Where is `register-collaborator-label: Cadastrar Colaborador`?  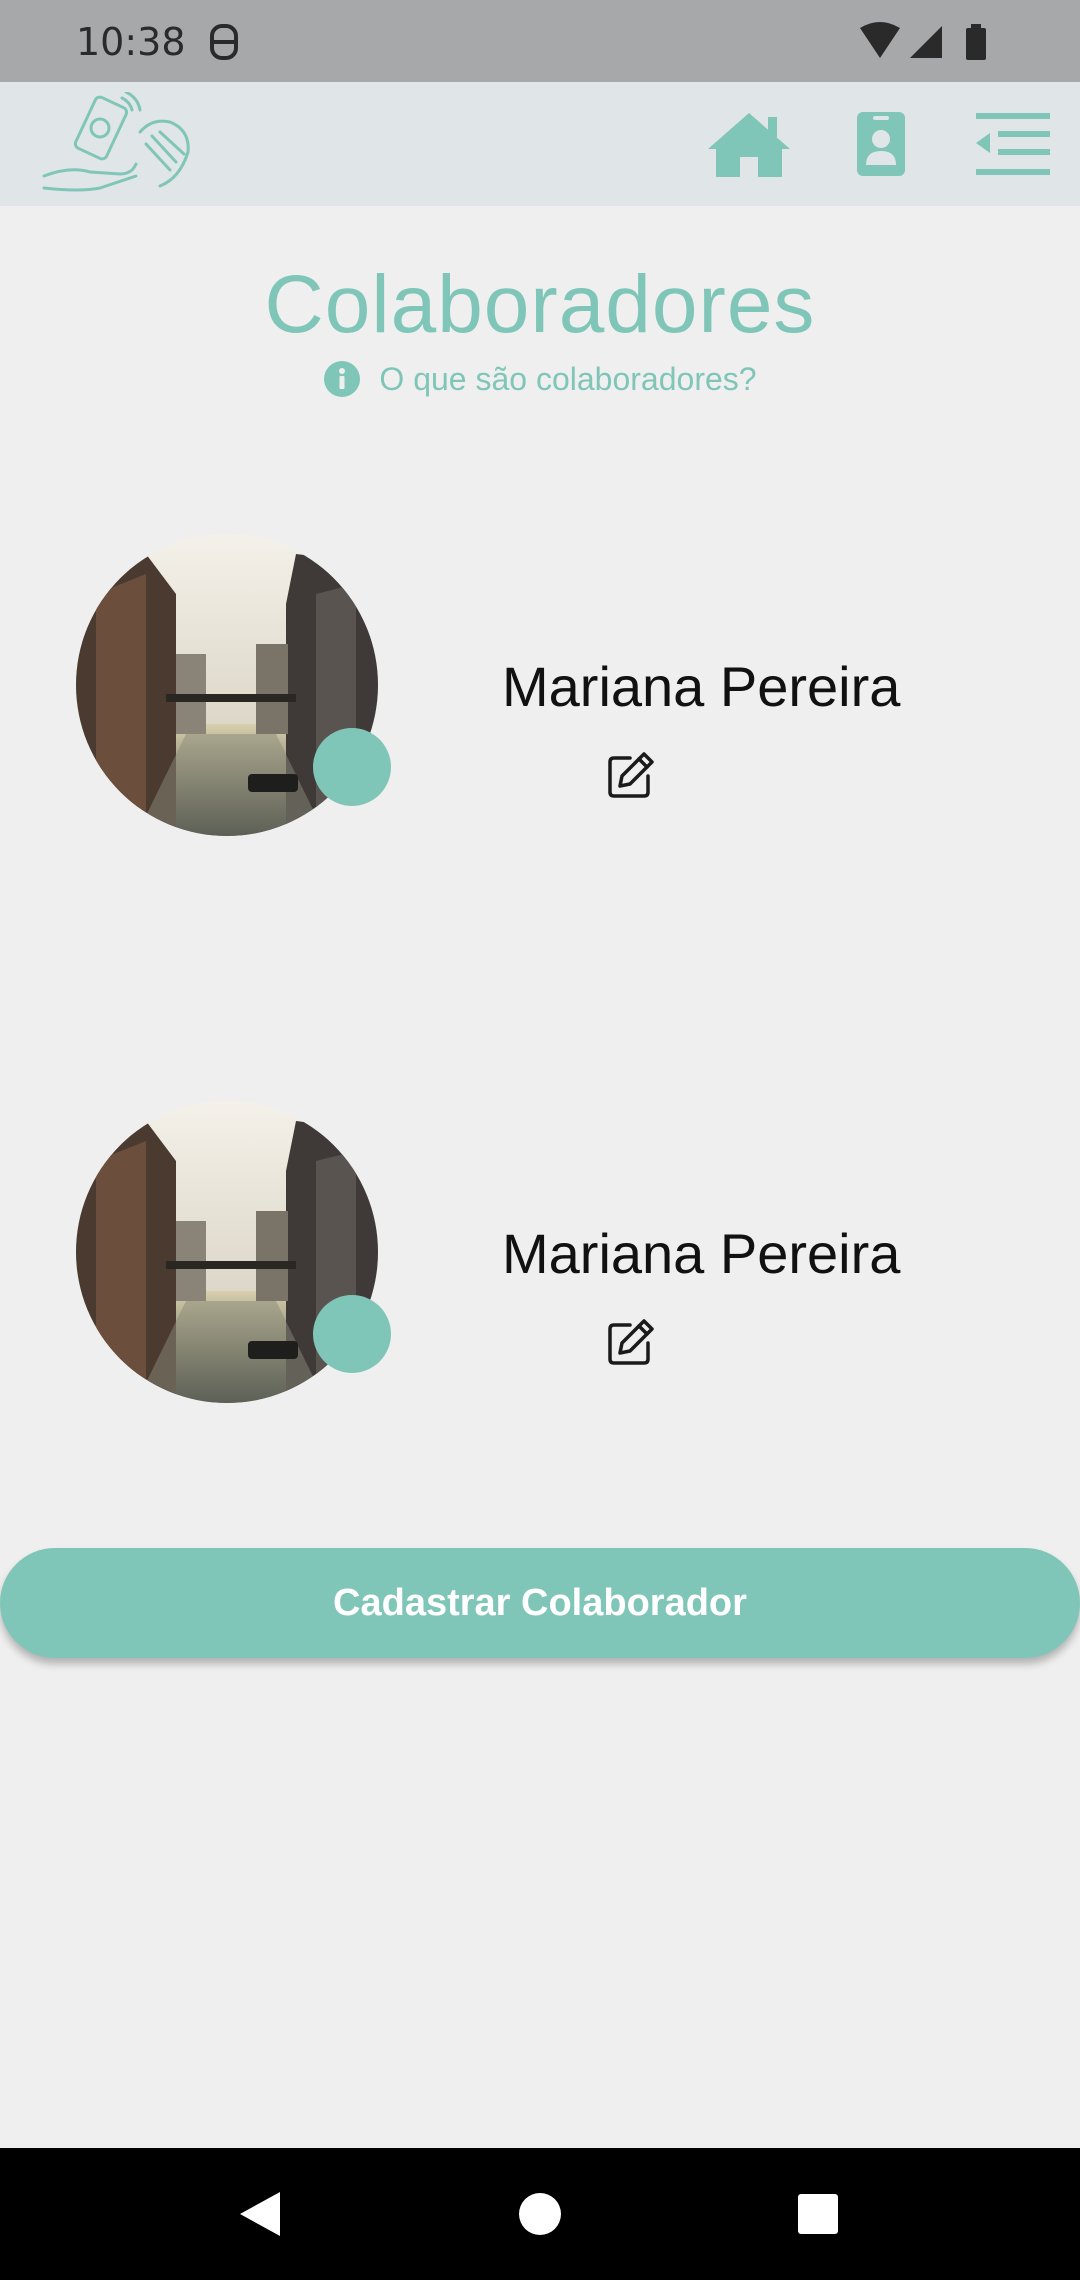 register-collaborator-label: Cadastrar Colaborador is located at coordinates (540, 1602).